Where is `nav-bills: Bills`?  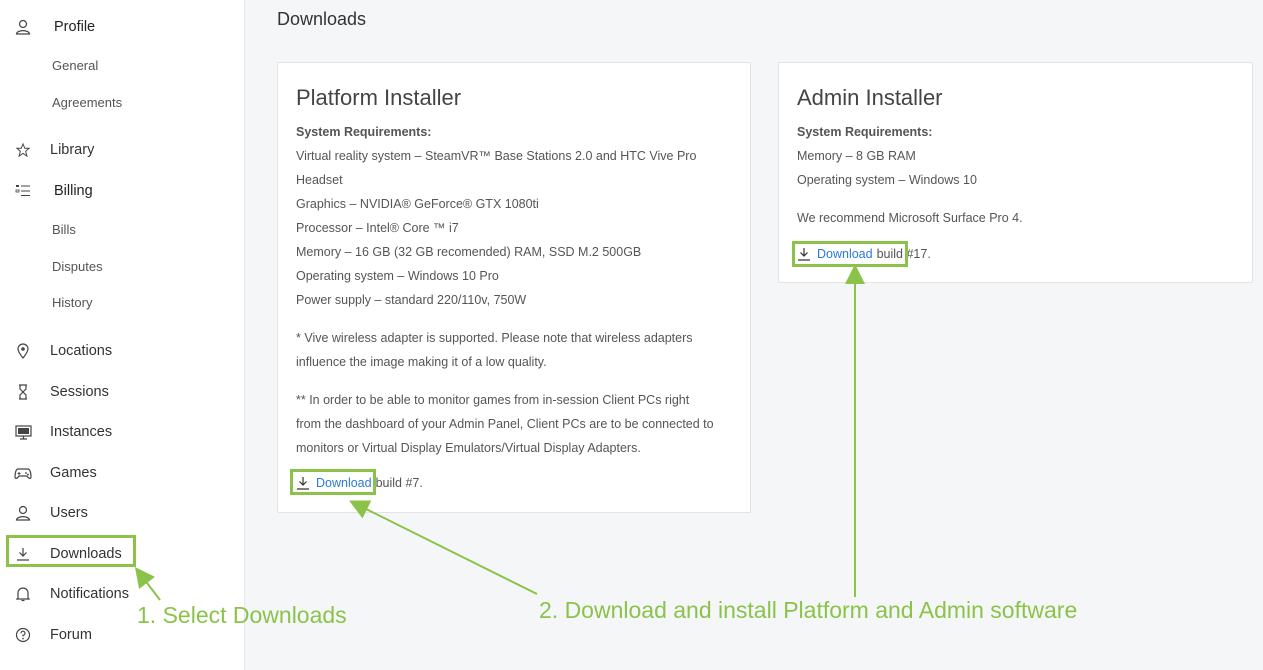
nav-bills: Bills is located at coordinates (64, 230).